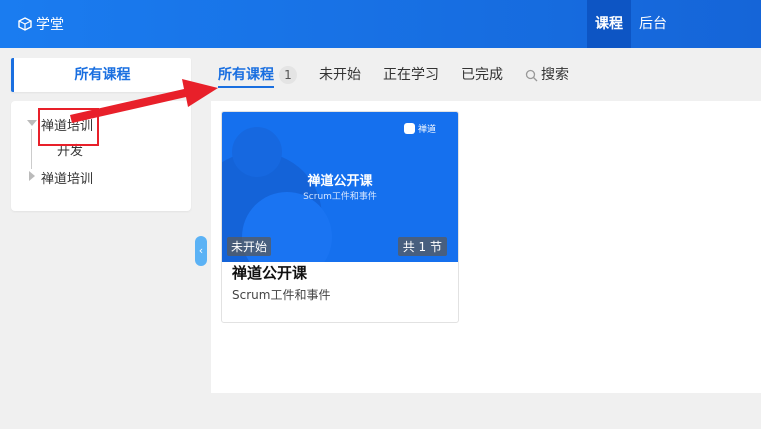 This screenshot has width=761, height=429. I want to click on app-brand: 学堂, so click(41, 24).